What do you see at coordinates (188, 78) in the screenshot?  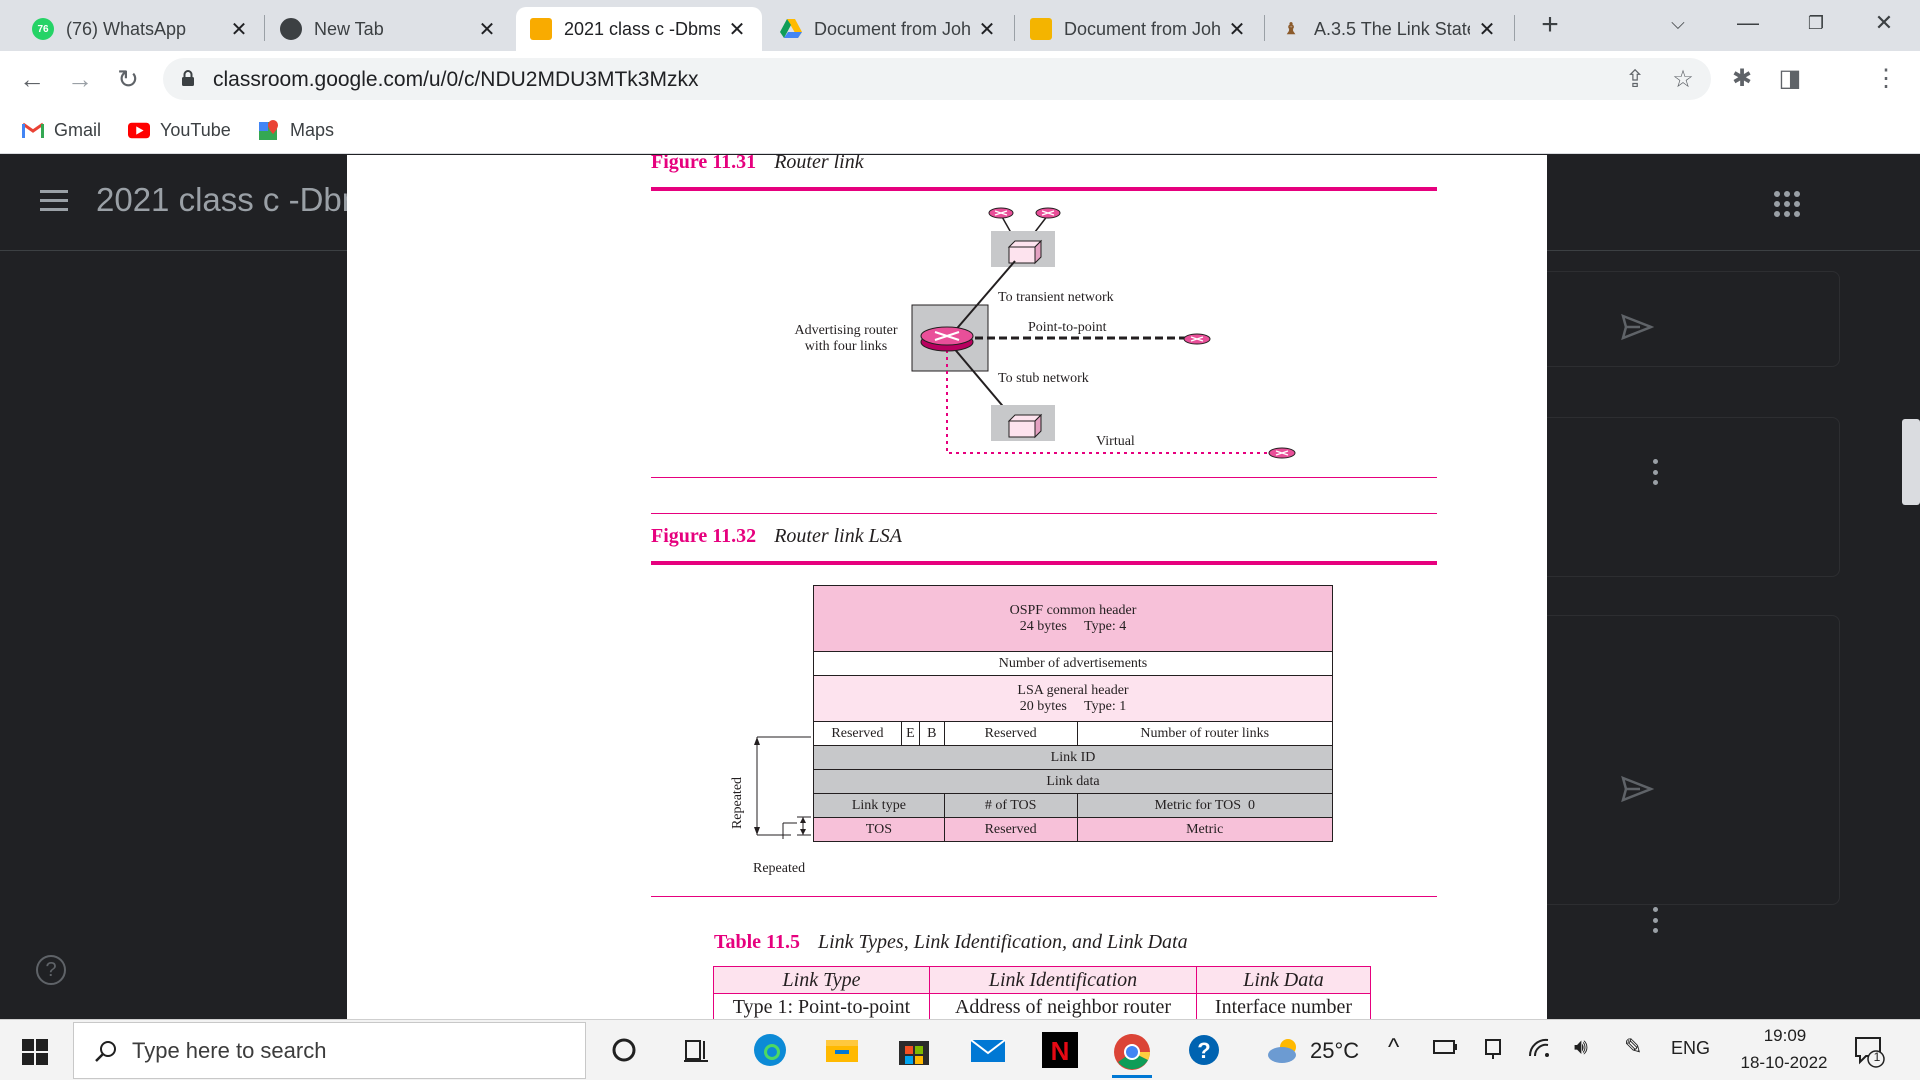 I see `lock-icon` at bounding box center [188, 78].